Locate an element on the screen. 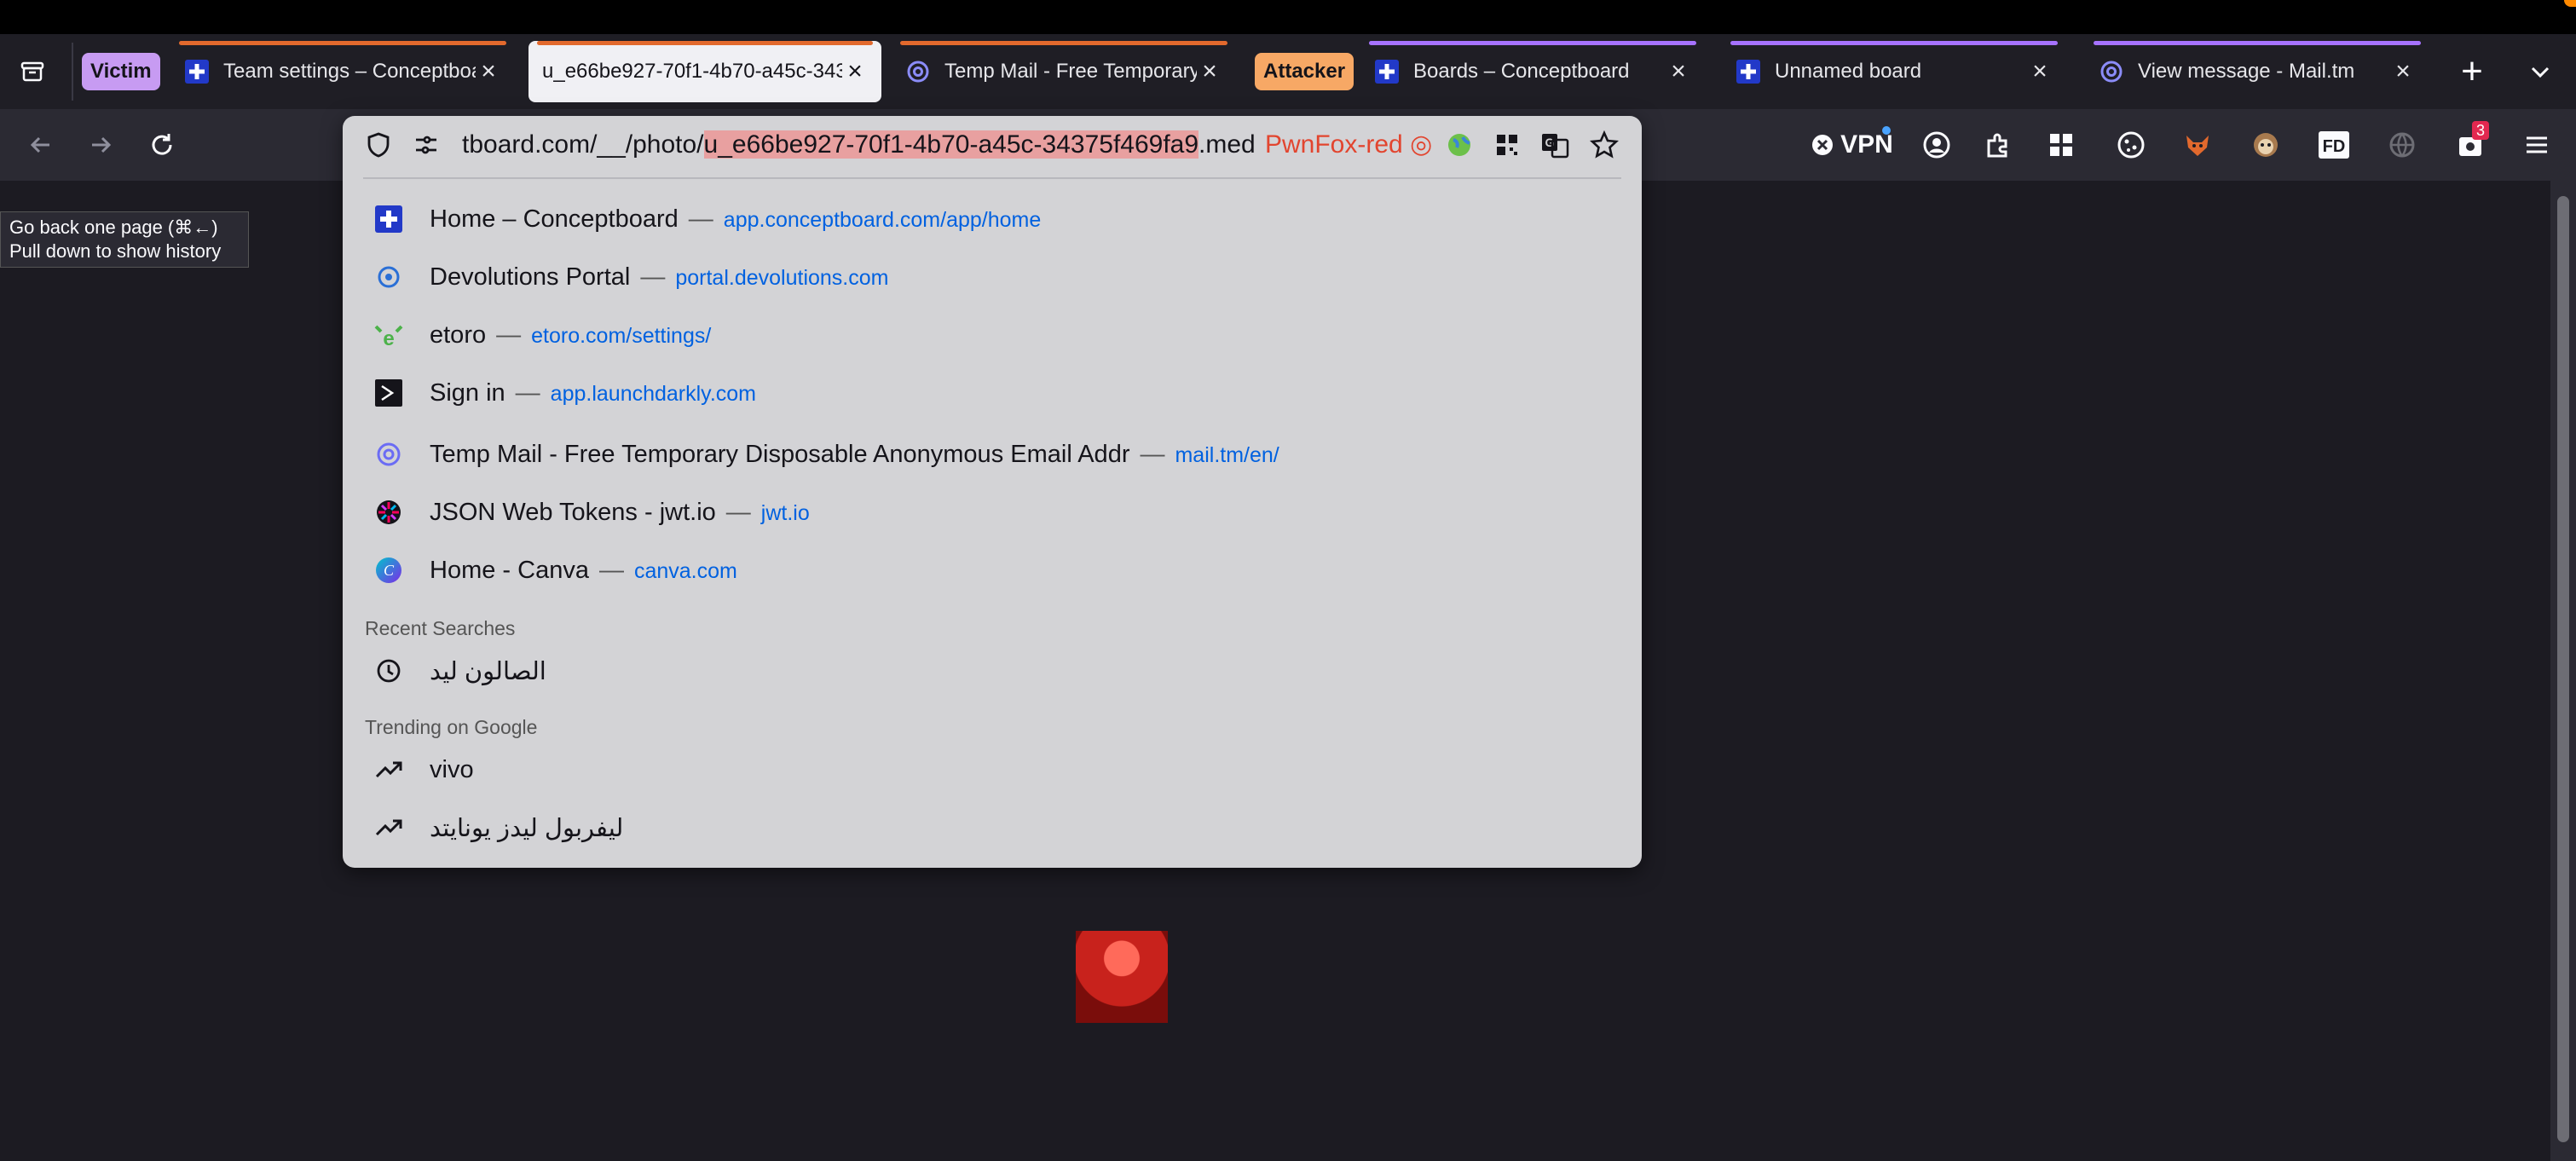 This screenshot has height=1161, width=2576. fd-icon: FD is located at coordinates (2334, 145).